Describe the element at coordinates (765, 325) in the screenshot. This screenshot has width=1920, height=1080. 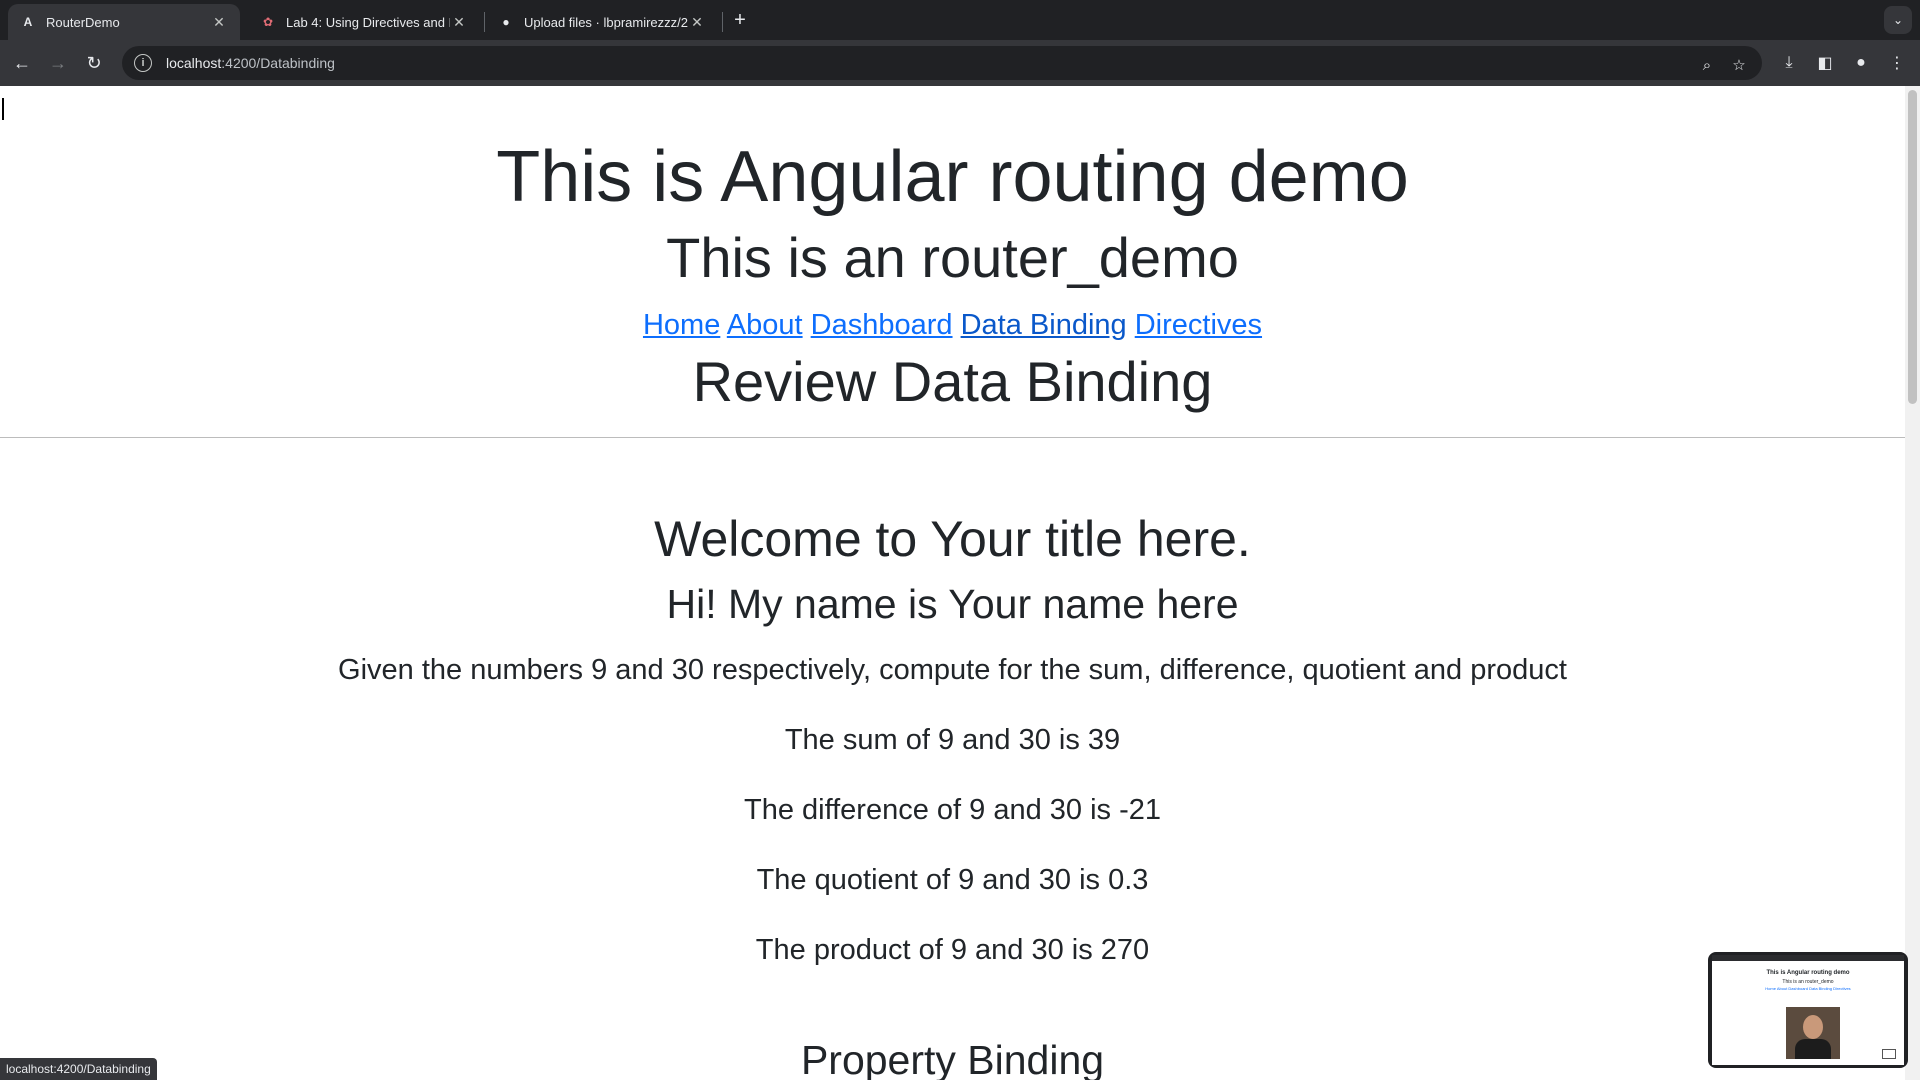
I see `nav-link-about: About` at that location.